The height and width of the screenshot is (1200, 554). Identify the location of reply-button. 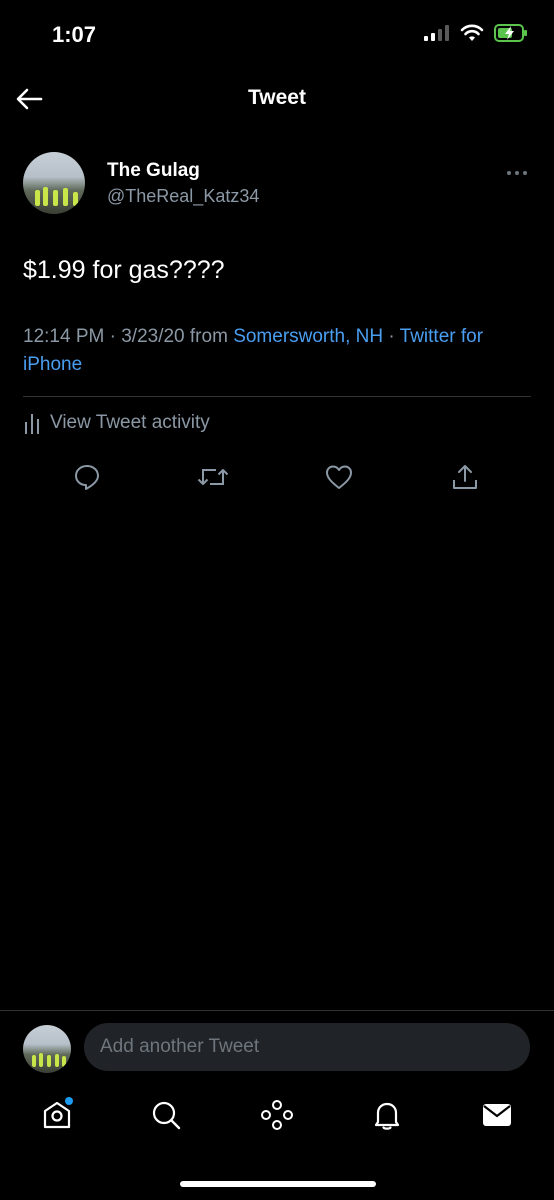
(87, 477).